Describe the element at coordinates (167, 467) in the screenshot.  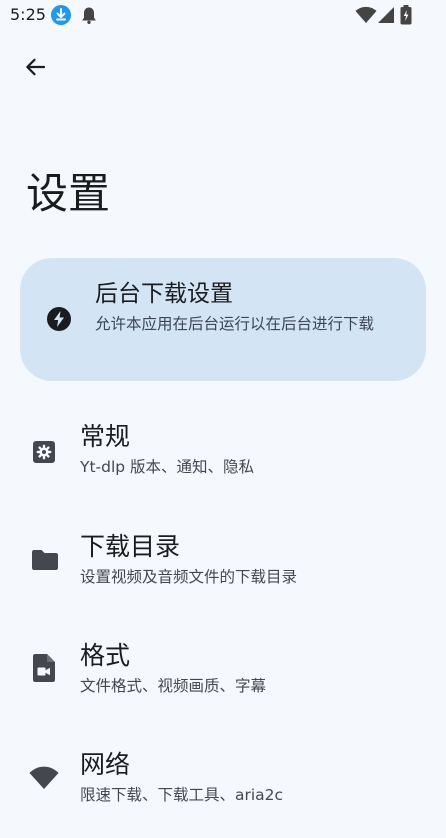
I see `item-subtitle: Yt-dlp 版本、通知、隐私` at that location.